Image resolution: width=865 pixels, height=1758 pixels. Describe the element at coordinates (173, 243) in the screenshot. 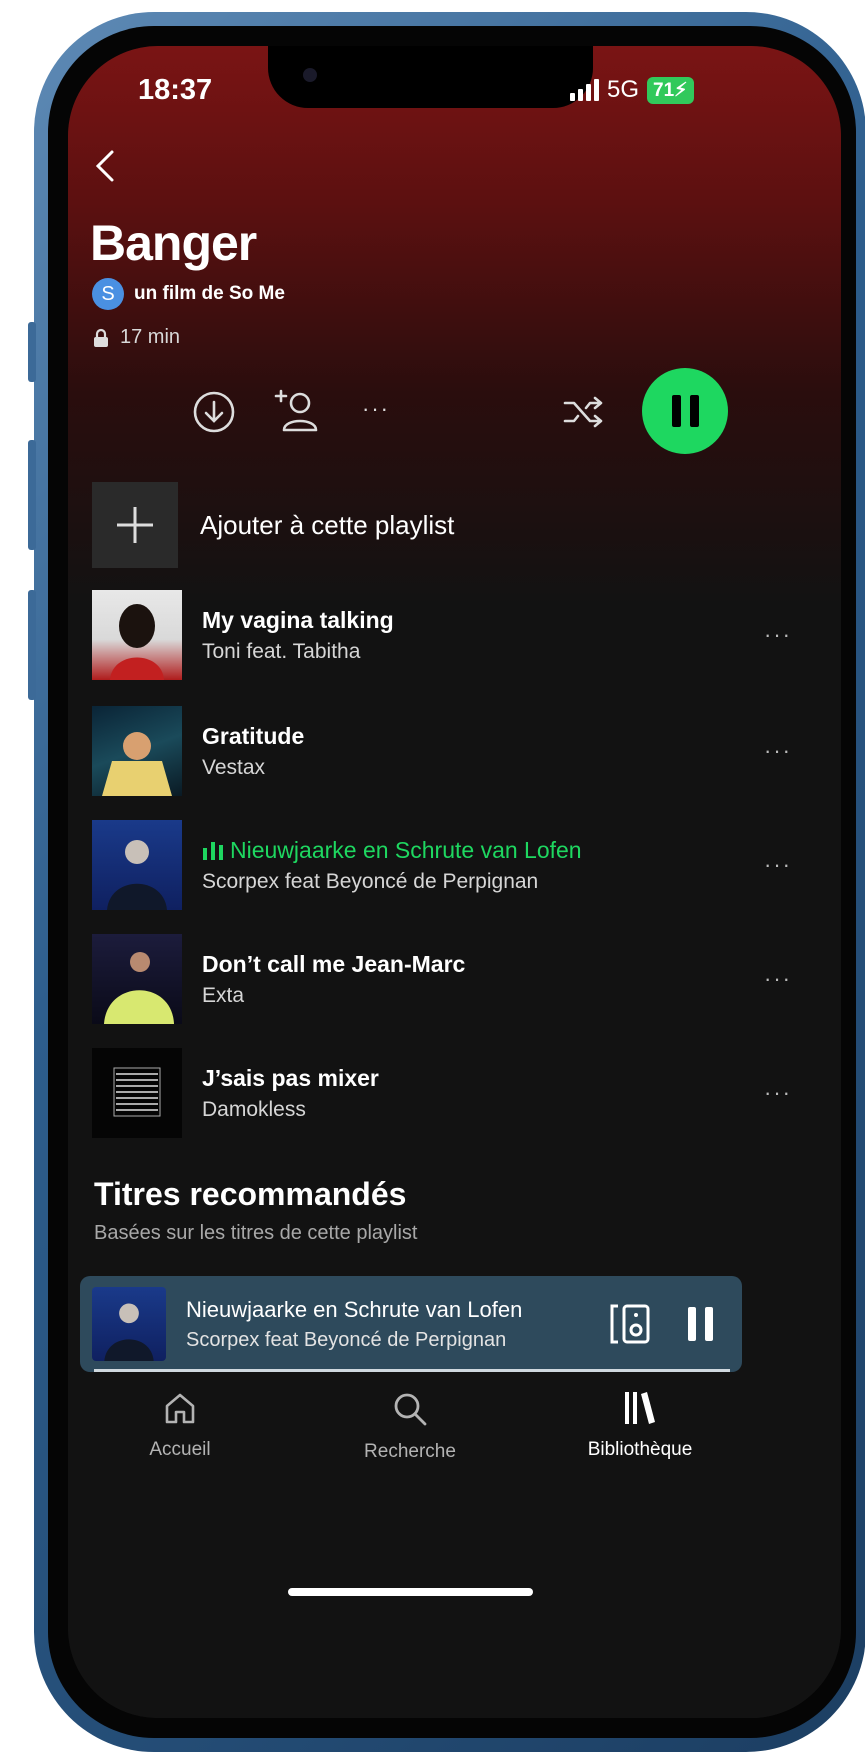

I see `playlist-title: Banger` at that location.